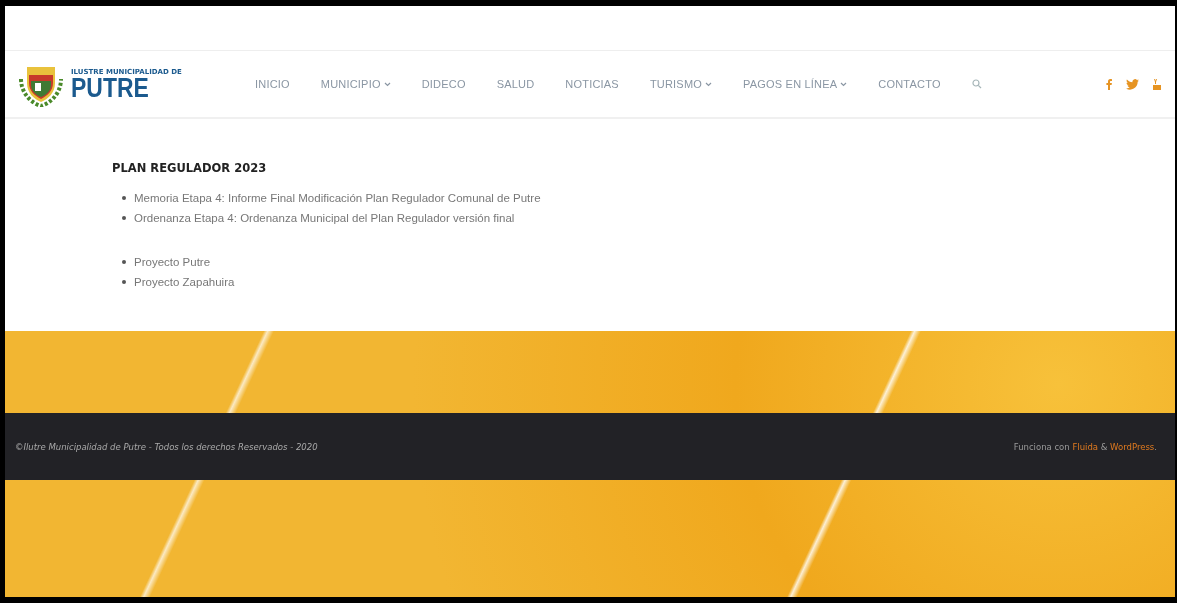 This screenshot has height=603, width=1177. What do you see at coordinates (272, 84) in the screenshot?
I see `nav-link: INICIO` at bounding box center [272, 84].